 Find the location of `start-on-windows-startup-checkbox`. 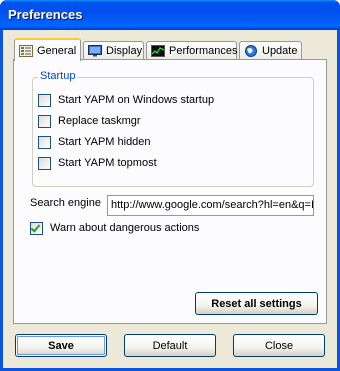

start-on-windows-startup-checkbox is located at coordinates (44, 100).